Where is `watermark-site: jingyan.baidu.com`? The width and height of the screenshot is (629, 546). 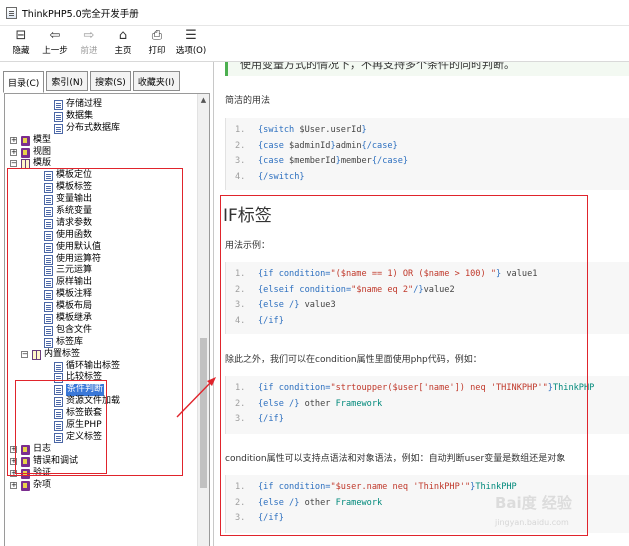 watermark-site: jingyan.baidu.com is located at coordinates (532, 522).